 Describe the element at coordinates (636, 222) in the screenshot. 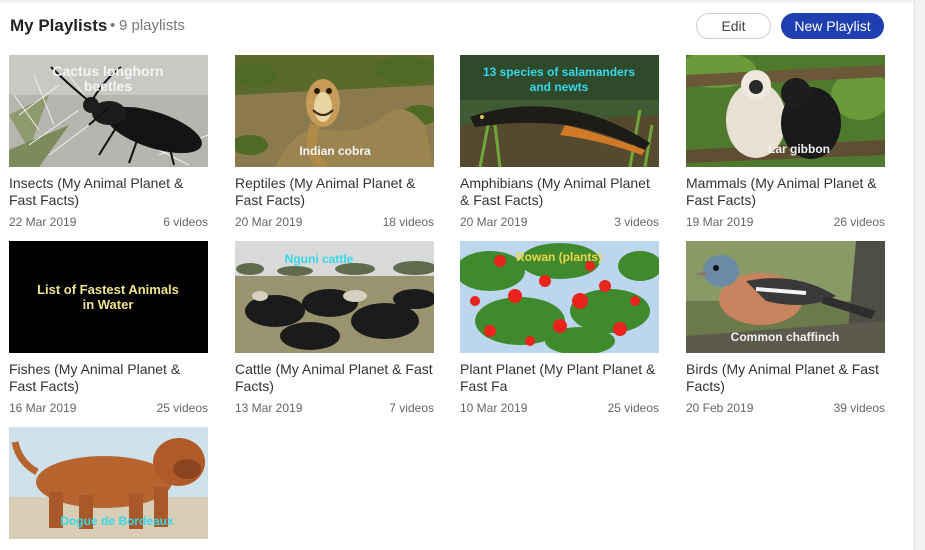

I see `video-count: 3 videos` at that location.